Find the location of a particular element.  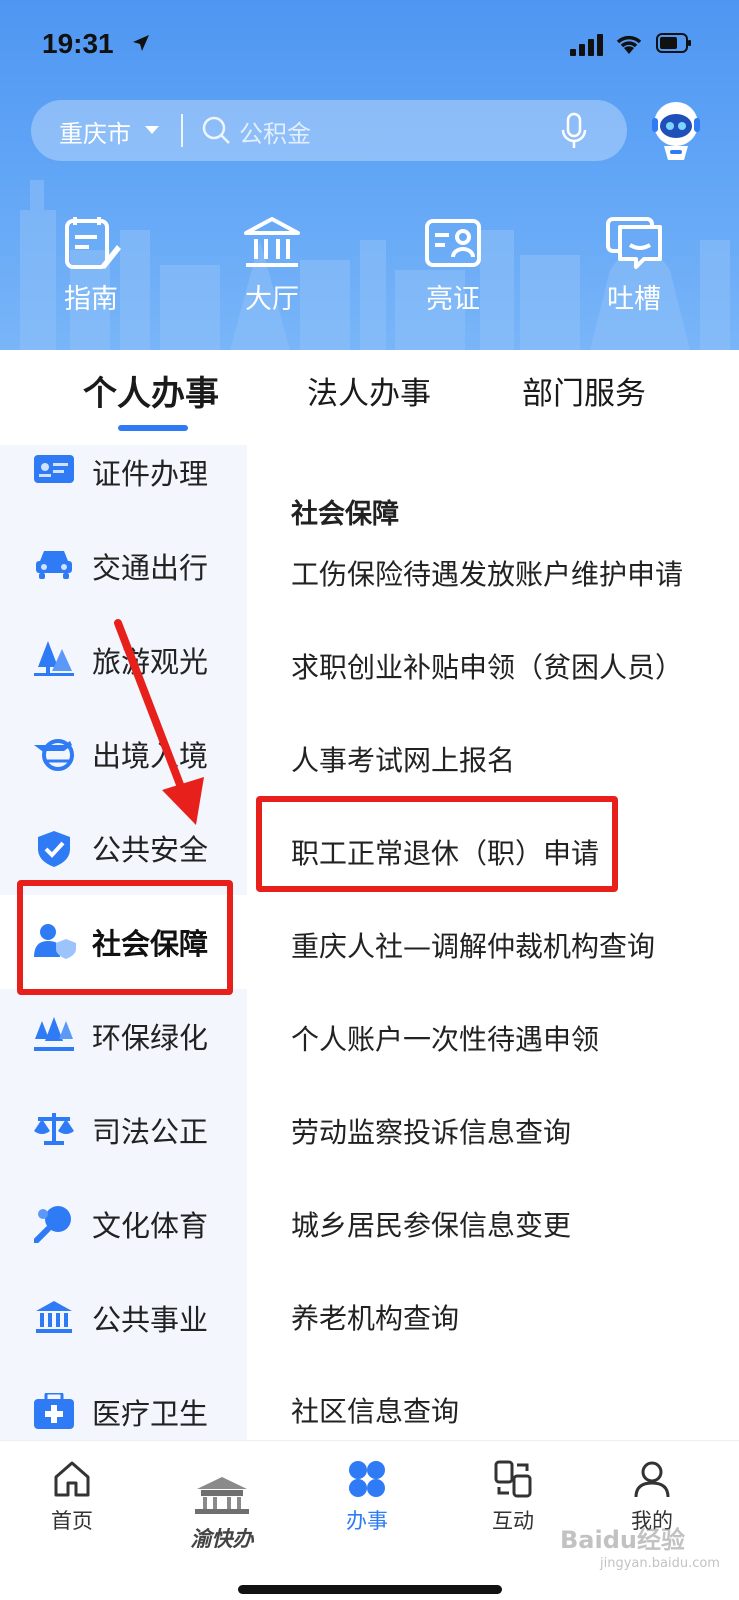

quick-action-label: 吐槽 is located at coordinates (634, 299).